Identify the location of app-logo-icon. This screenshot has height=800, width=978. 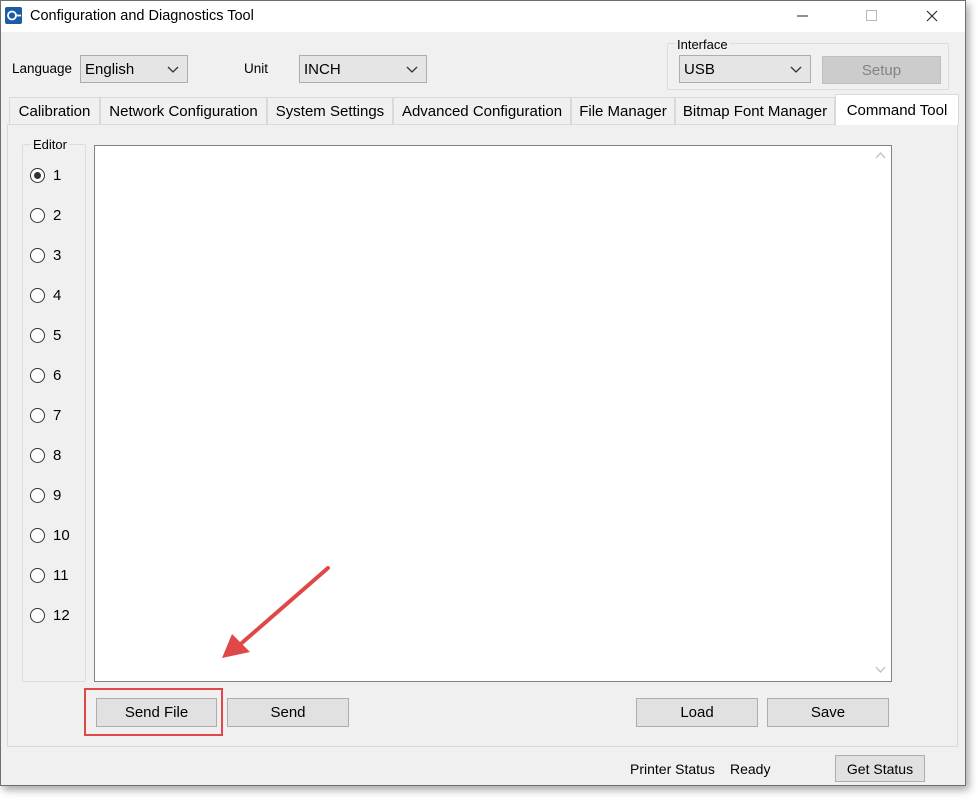
(13, 15).